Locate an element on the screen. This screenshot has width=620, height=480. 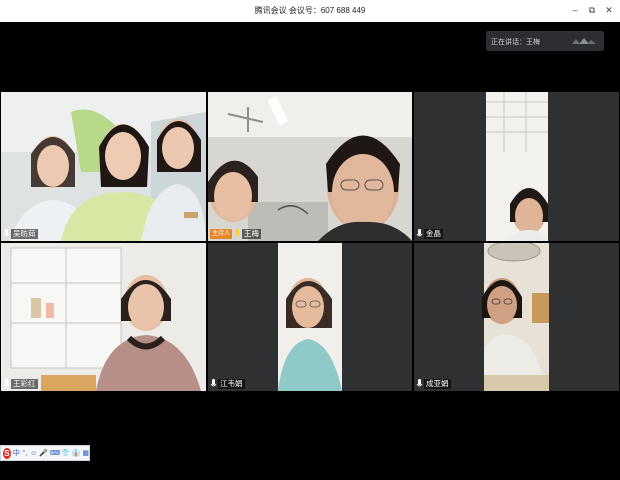
video-tile-6: 成亚娟 is located at coordinates (516, 317).